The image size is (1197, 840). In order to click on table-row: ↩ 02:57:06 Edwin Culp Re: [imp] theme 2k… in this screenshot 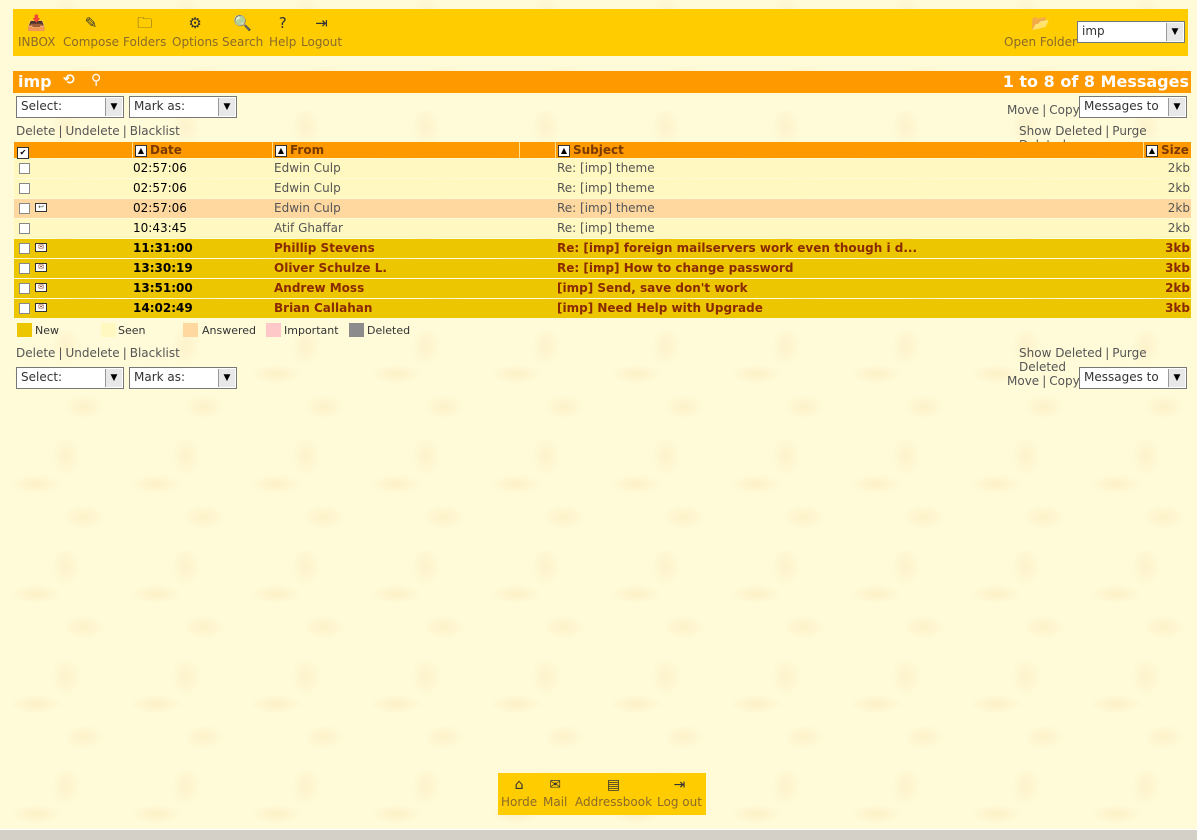, I will do `click(602, 208)`.